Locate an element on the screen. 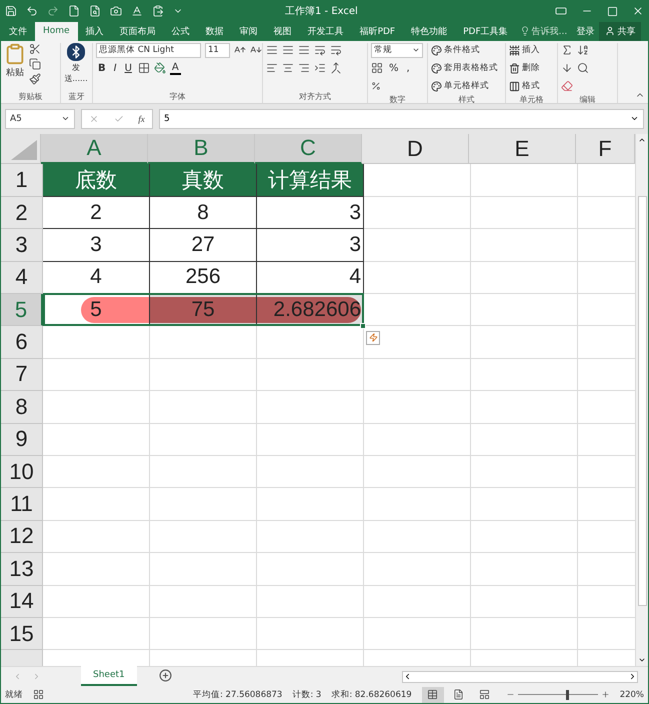  zoom-thumb is located at coordinates (567, 695).